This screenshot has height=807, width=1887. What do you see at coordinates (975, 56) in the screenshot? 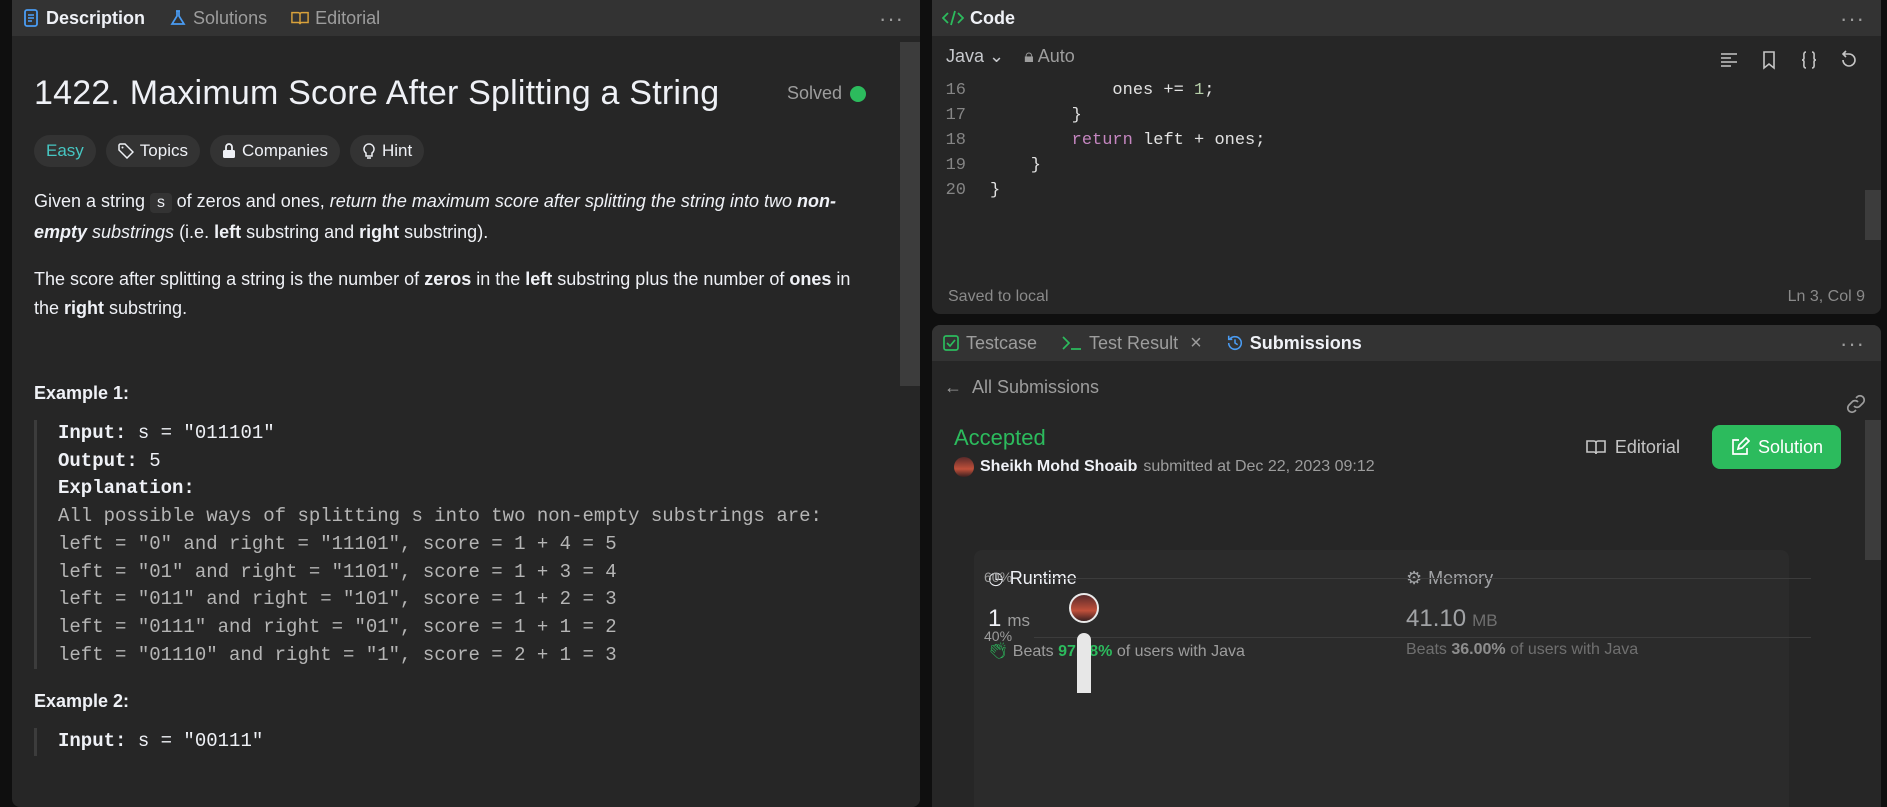
I see `language-select: Java ⌄` at bounding box center [975, 56].